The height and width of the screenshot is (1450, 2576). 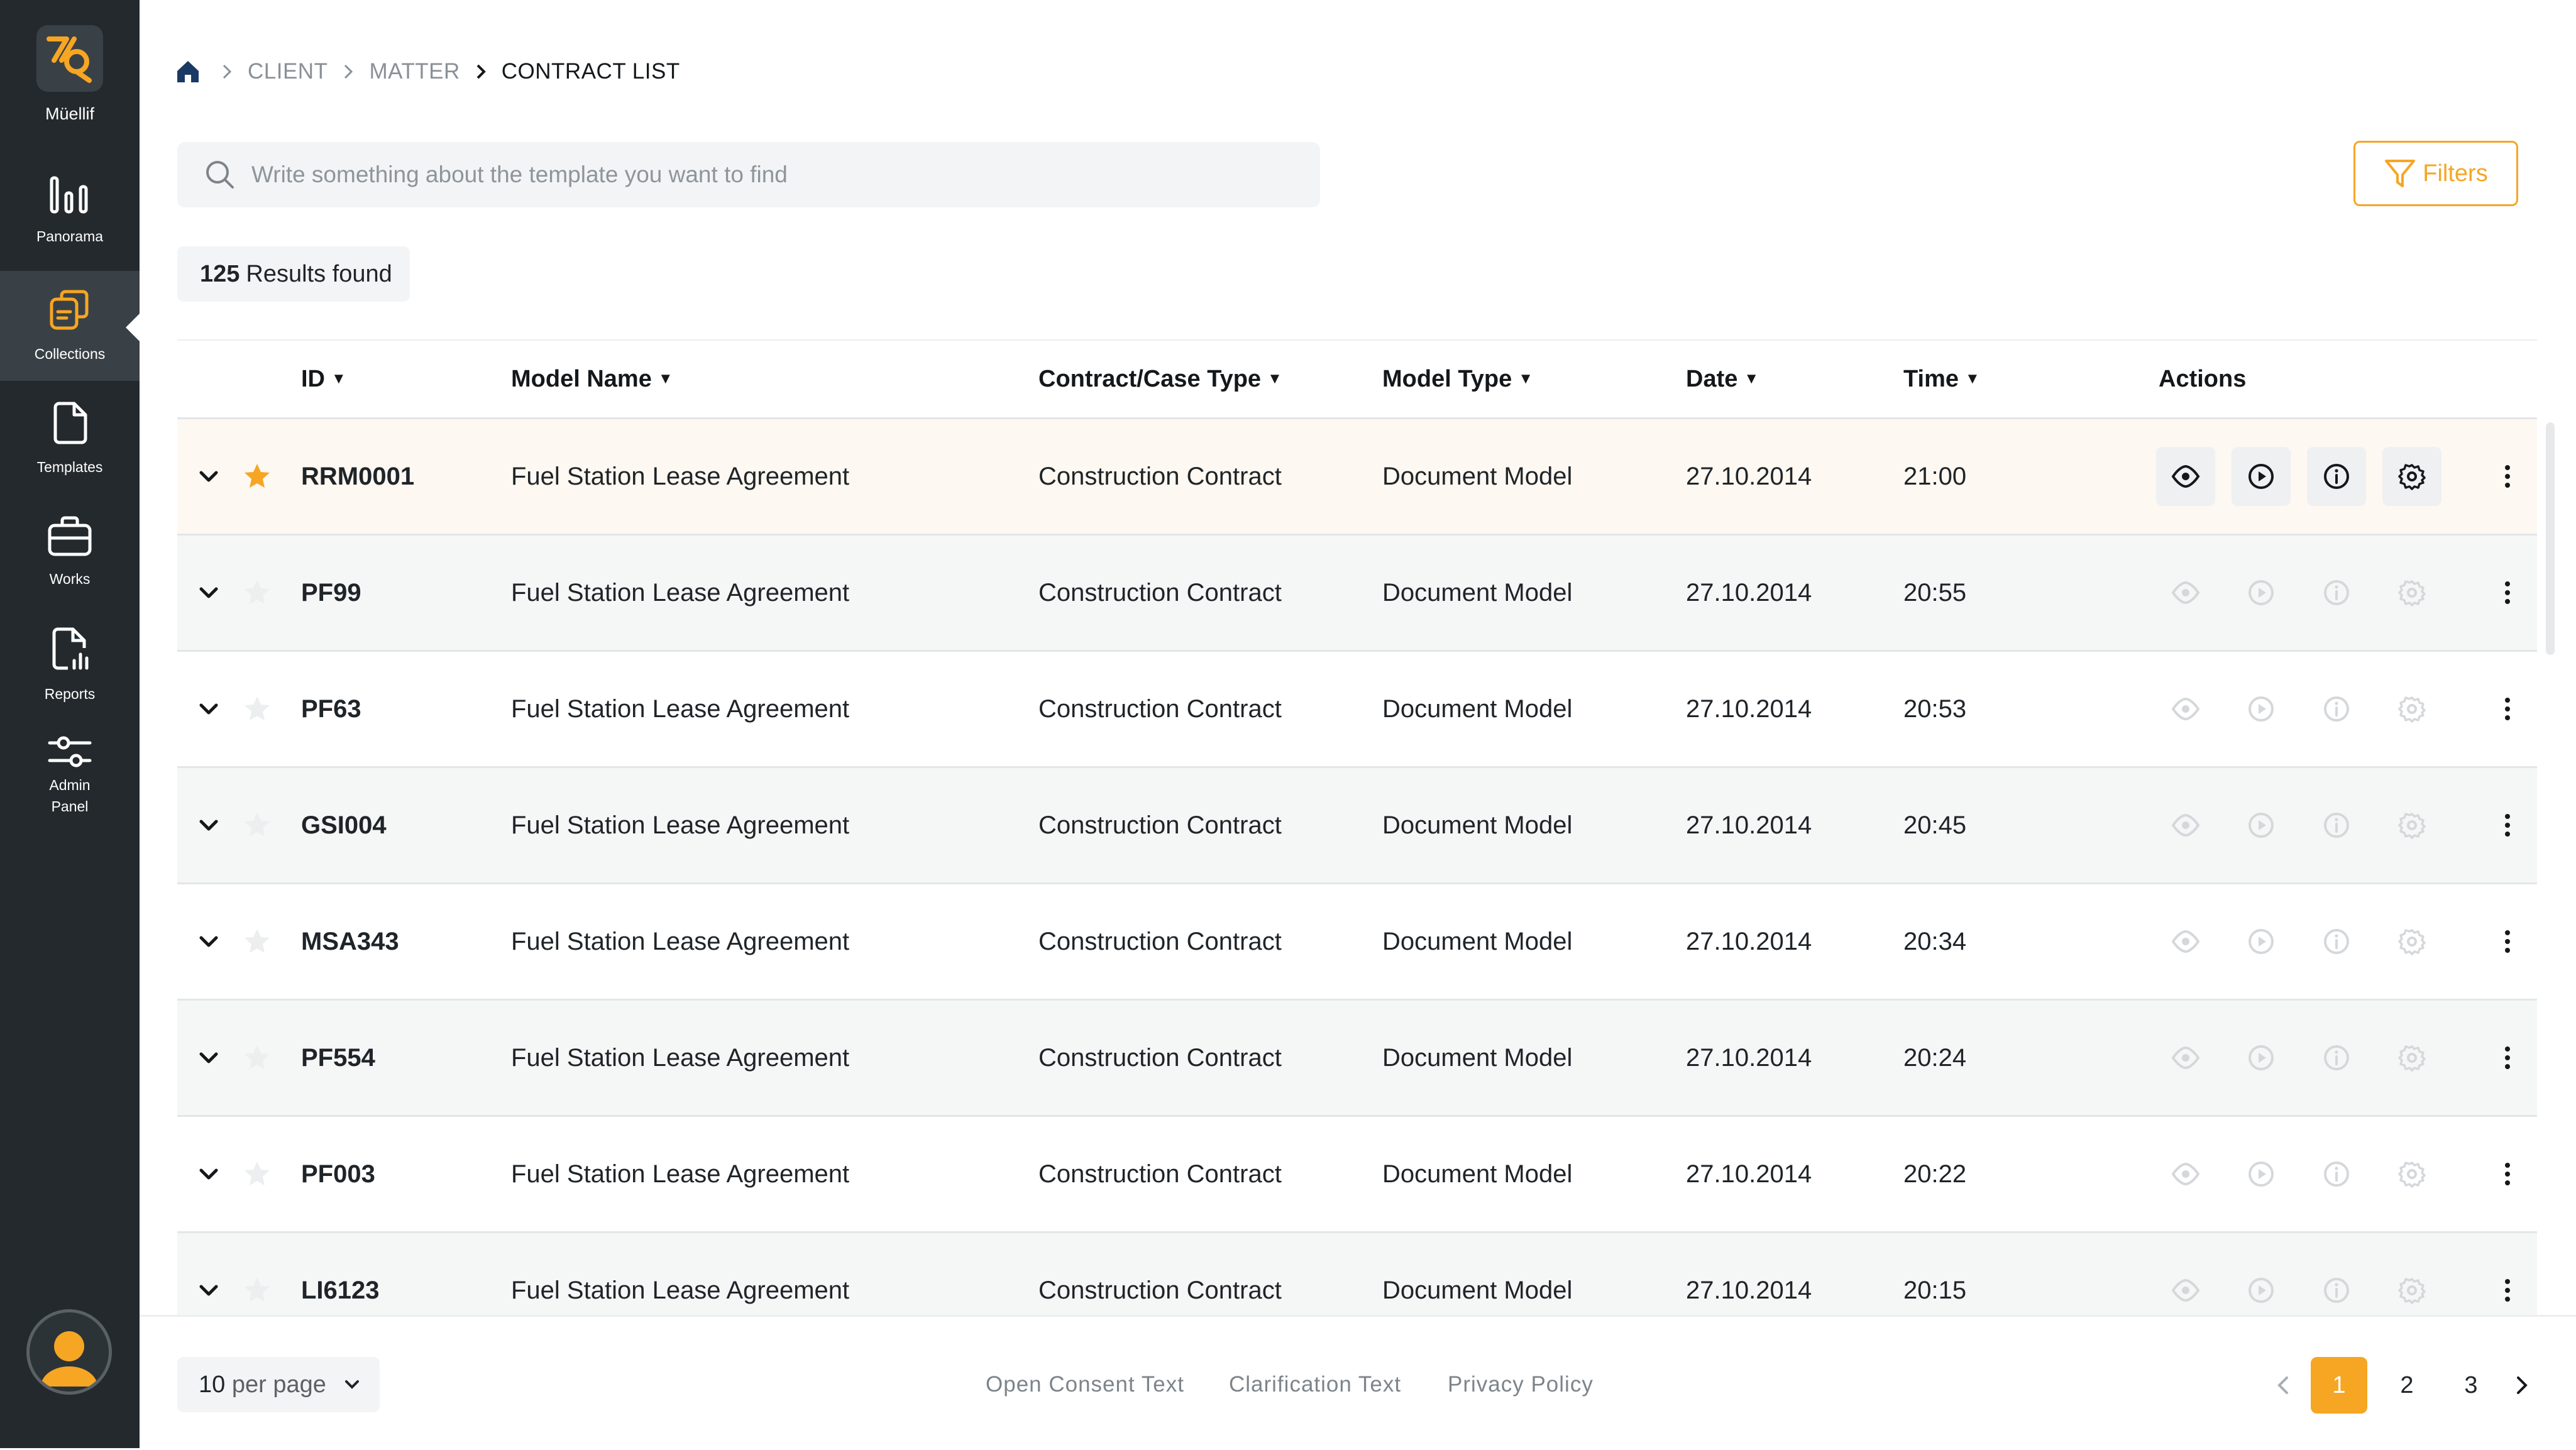 What do you see at coordinates (2521, 1386) in the screenshot?
I see `next-page-button` at bounding box center [2521, 1386].